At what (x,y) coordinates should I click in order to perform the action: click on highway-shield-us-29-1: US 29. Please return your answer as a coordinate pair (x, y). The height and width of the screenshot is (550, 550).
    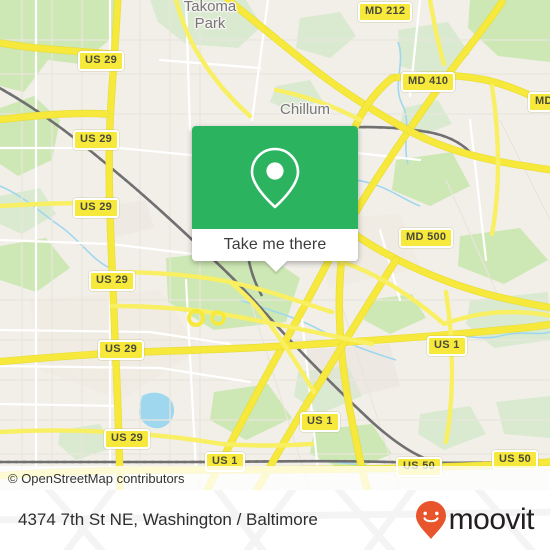
    Looking at the image, I should click on (101, 61).